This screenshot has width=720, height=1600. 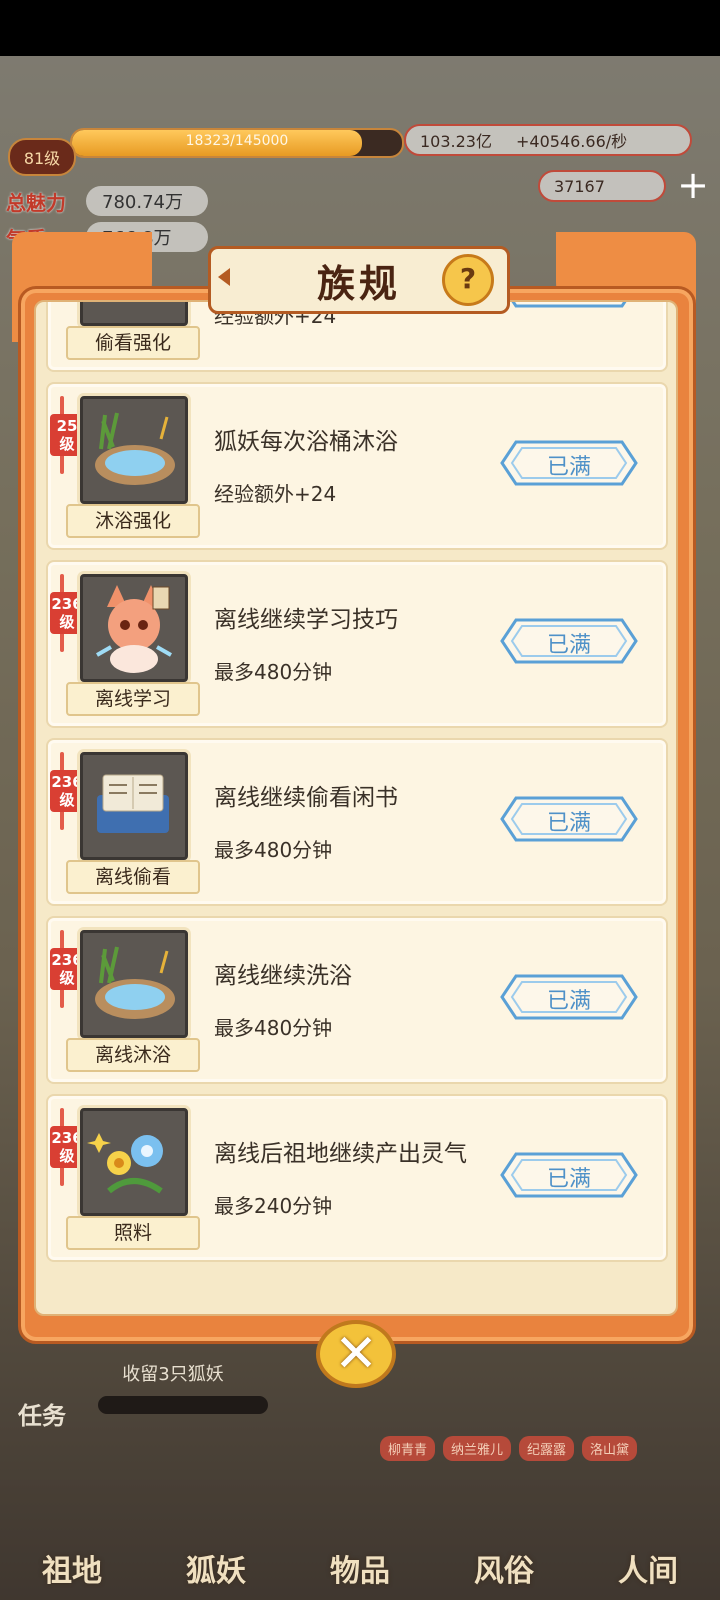 I want to click on fox-name: 柳青青, so click(x=408, y=1448).